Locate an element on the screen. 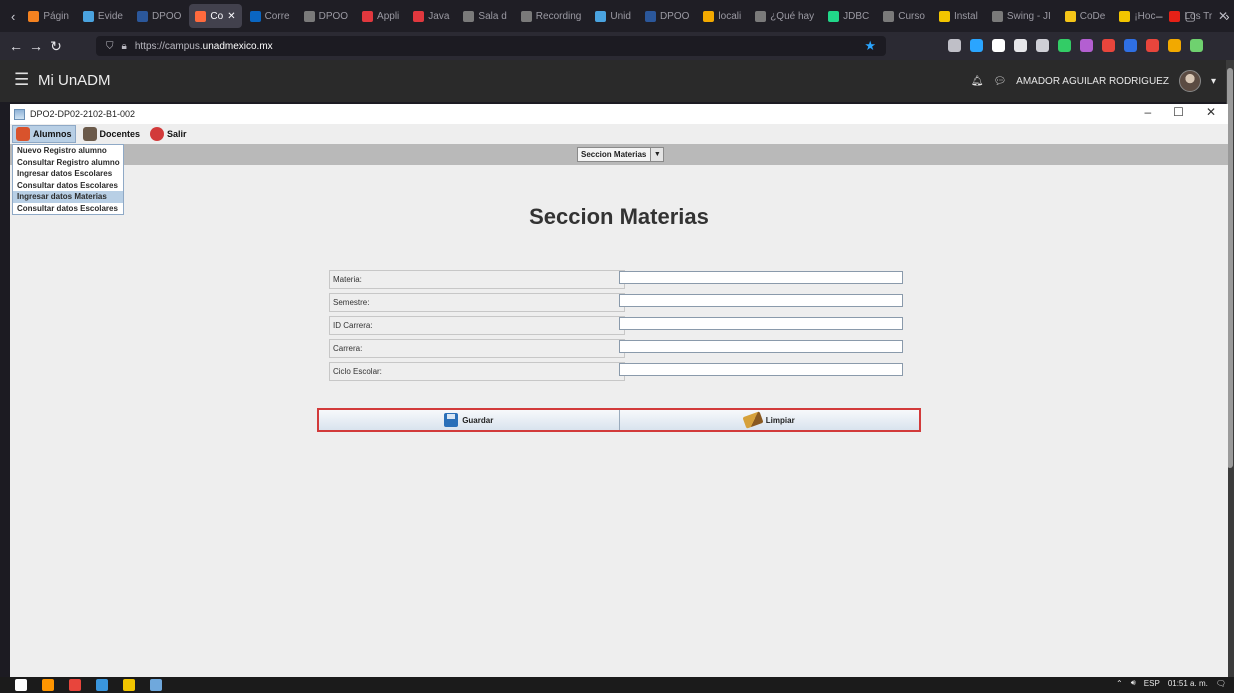 The width and height of the screenshot is (1234, 693). language-indicator: ESP is located at coordinates (1152, 683).